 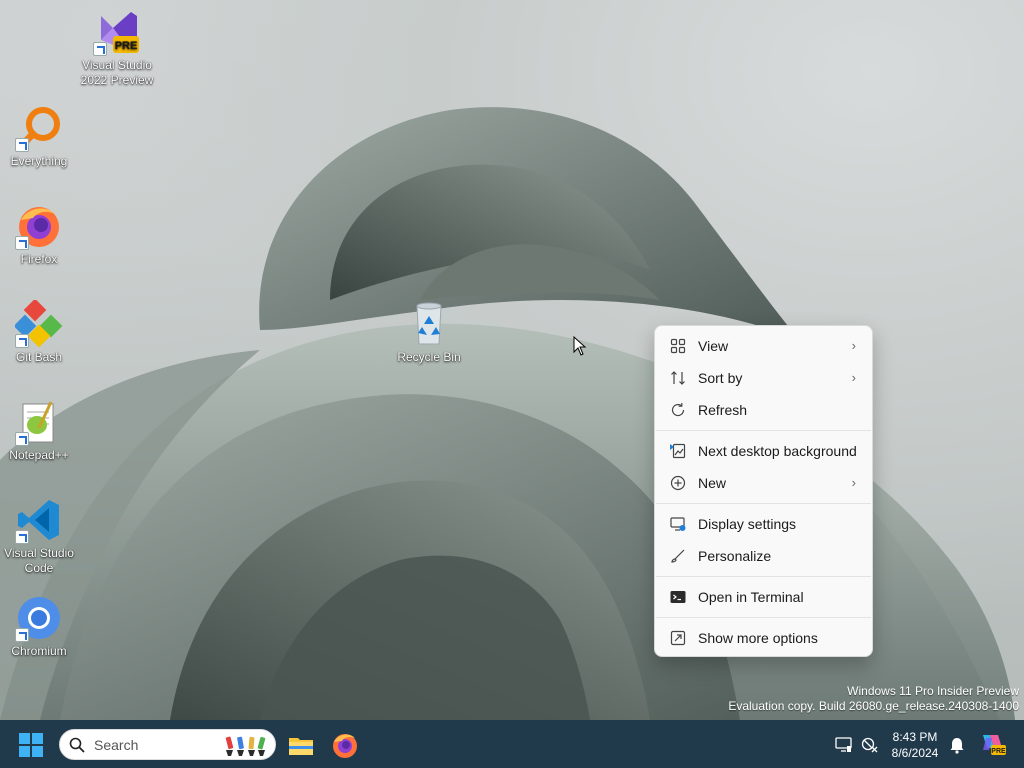 I want to click on desktop-icon-visual-studio-2022-preview: PRE Visual Studio 2022 Preview, so click(x=117, y=48).